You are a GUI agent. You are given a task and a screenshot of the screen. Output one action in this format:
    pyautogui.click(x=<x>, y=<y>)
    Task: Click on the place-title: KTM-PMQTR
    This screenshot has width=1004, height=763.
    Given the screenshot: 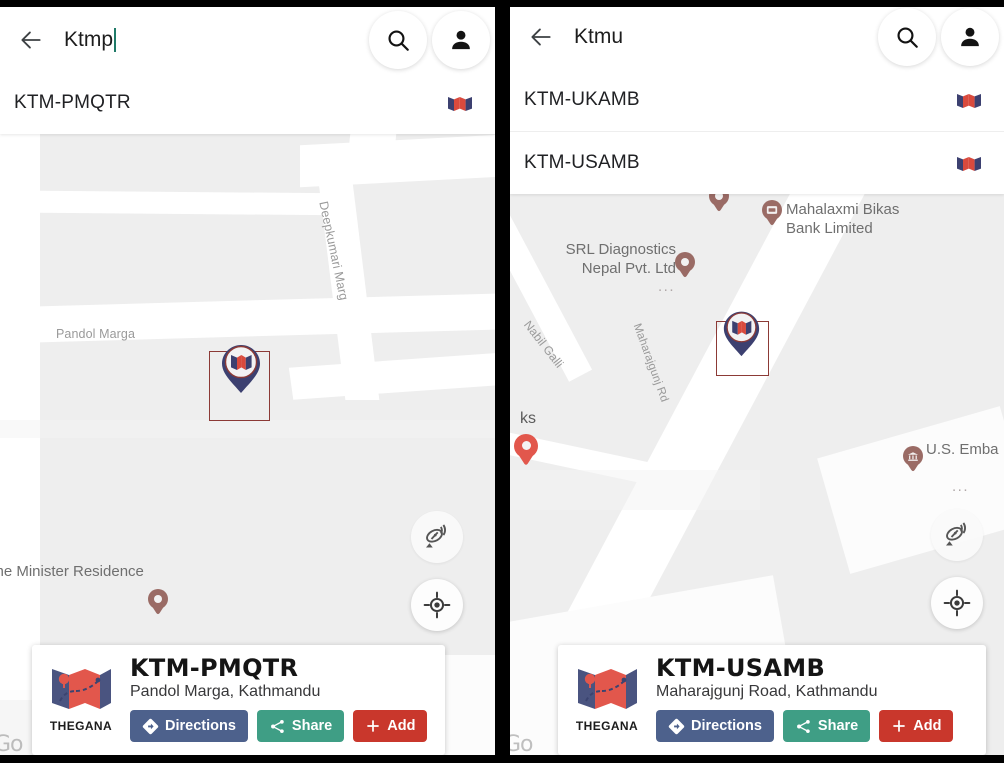 What is the action you would take?
    pyautogui.click(x=214, y=668)
    